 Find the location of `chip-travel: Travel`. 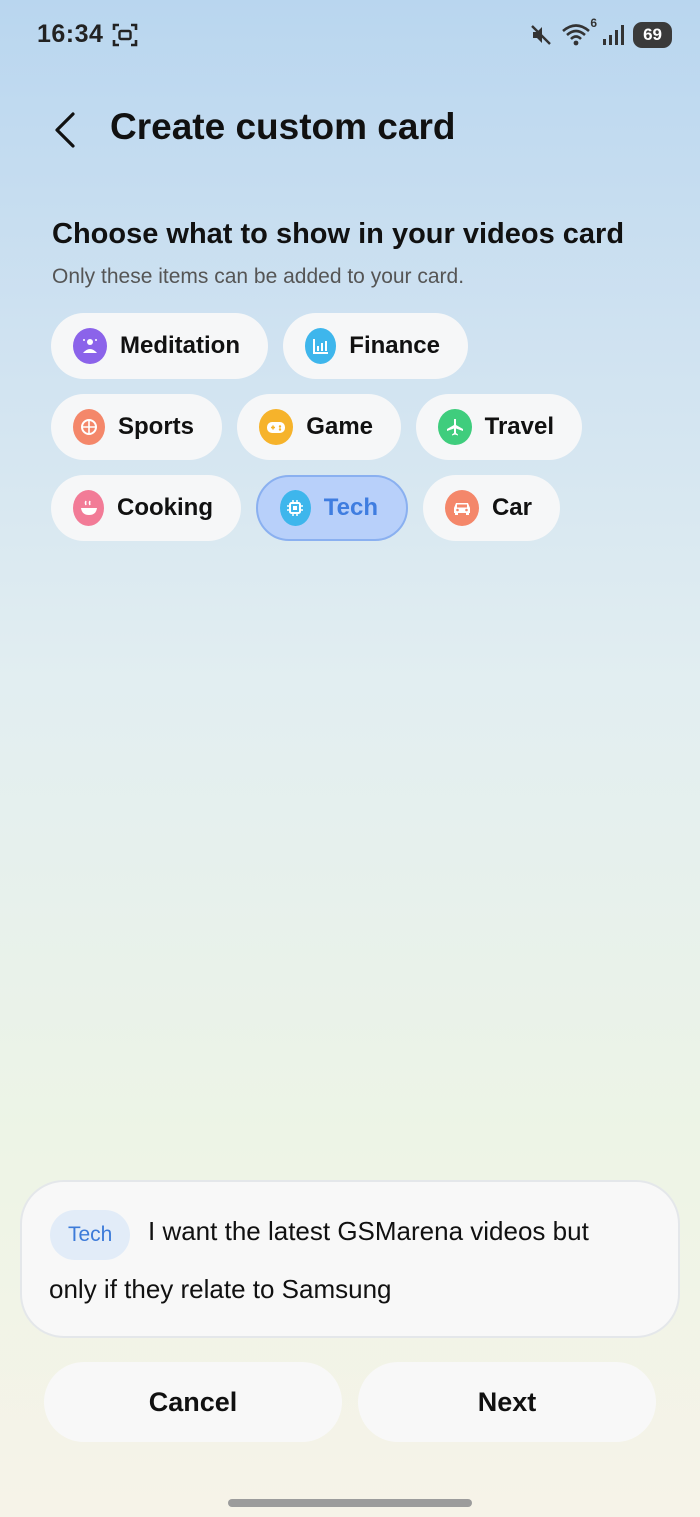

chip-travel: Travel is located at coordinates (499, 427).